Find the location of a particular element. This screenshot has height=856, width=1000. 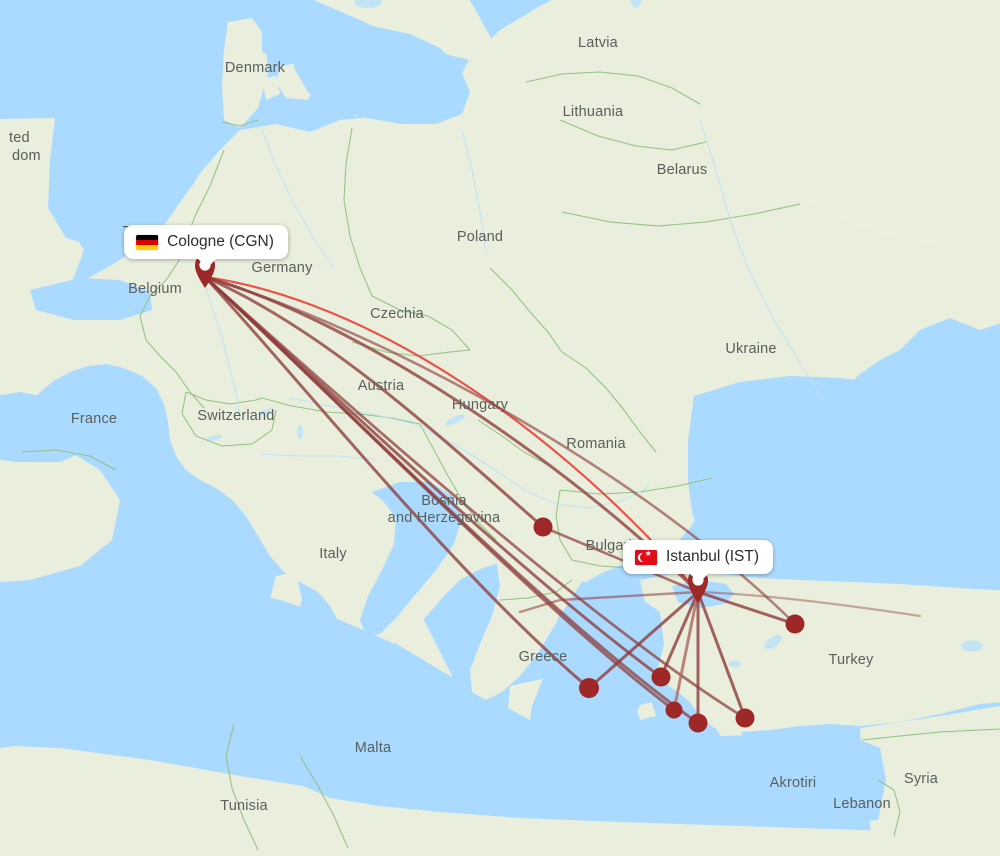

lake-garda is located at coordinates (300, 432).